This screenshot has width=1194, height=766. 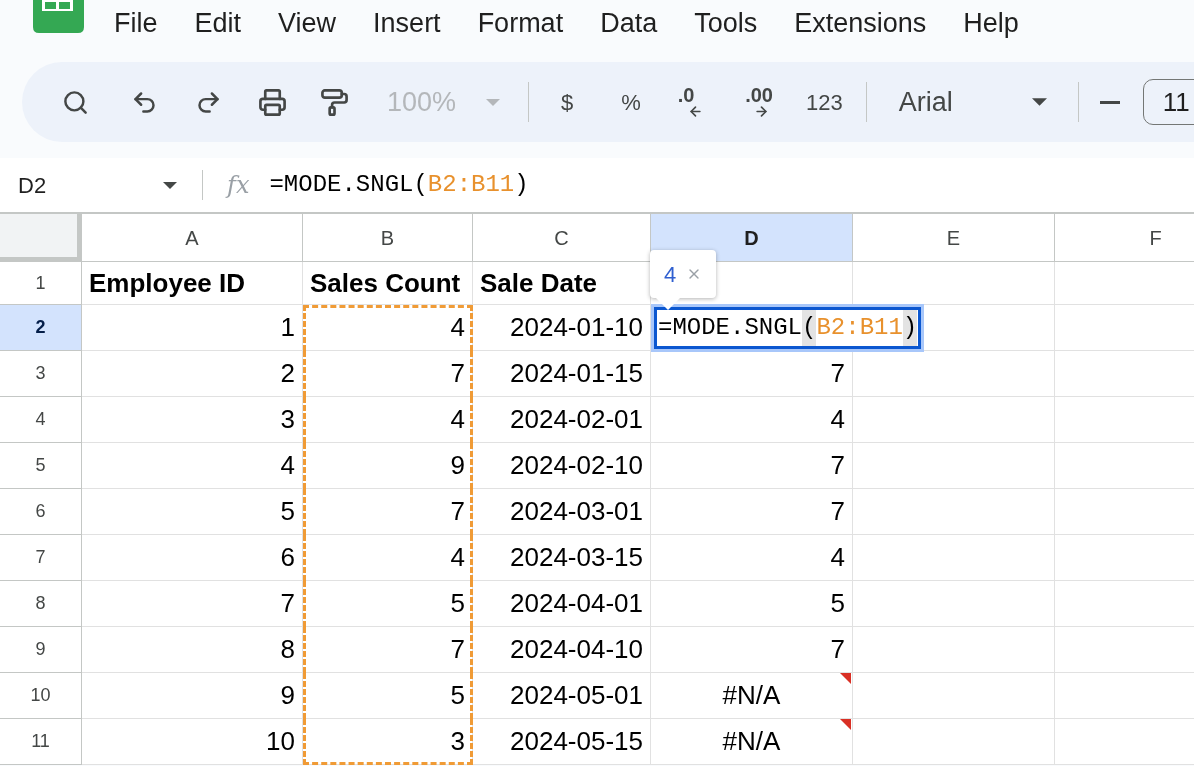 What do you see at coordinates (689, 102) in the screenshot?
I see `decrease-decimal-button: .0` at bounding box center [689, 102].